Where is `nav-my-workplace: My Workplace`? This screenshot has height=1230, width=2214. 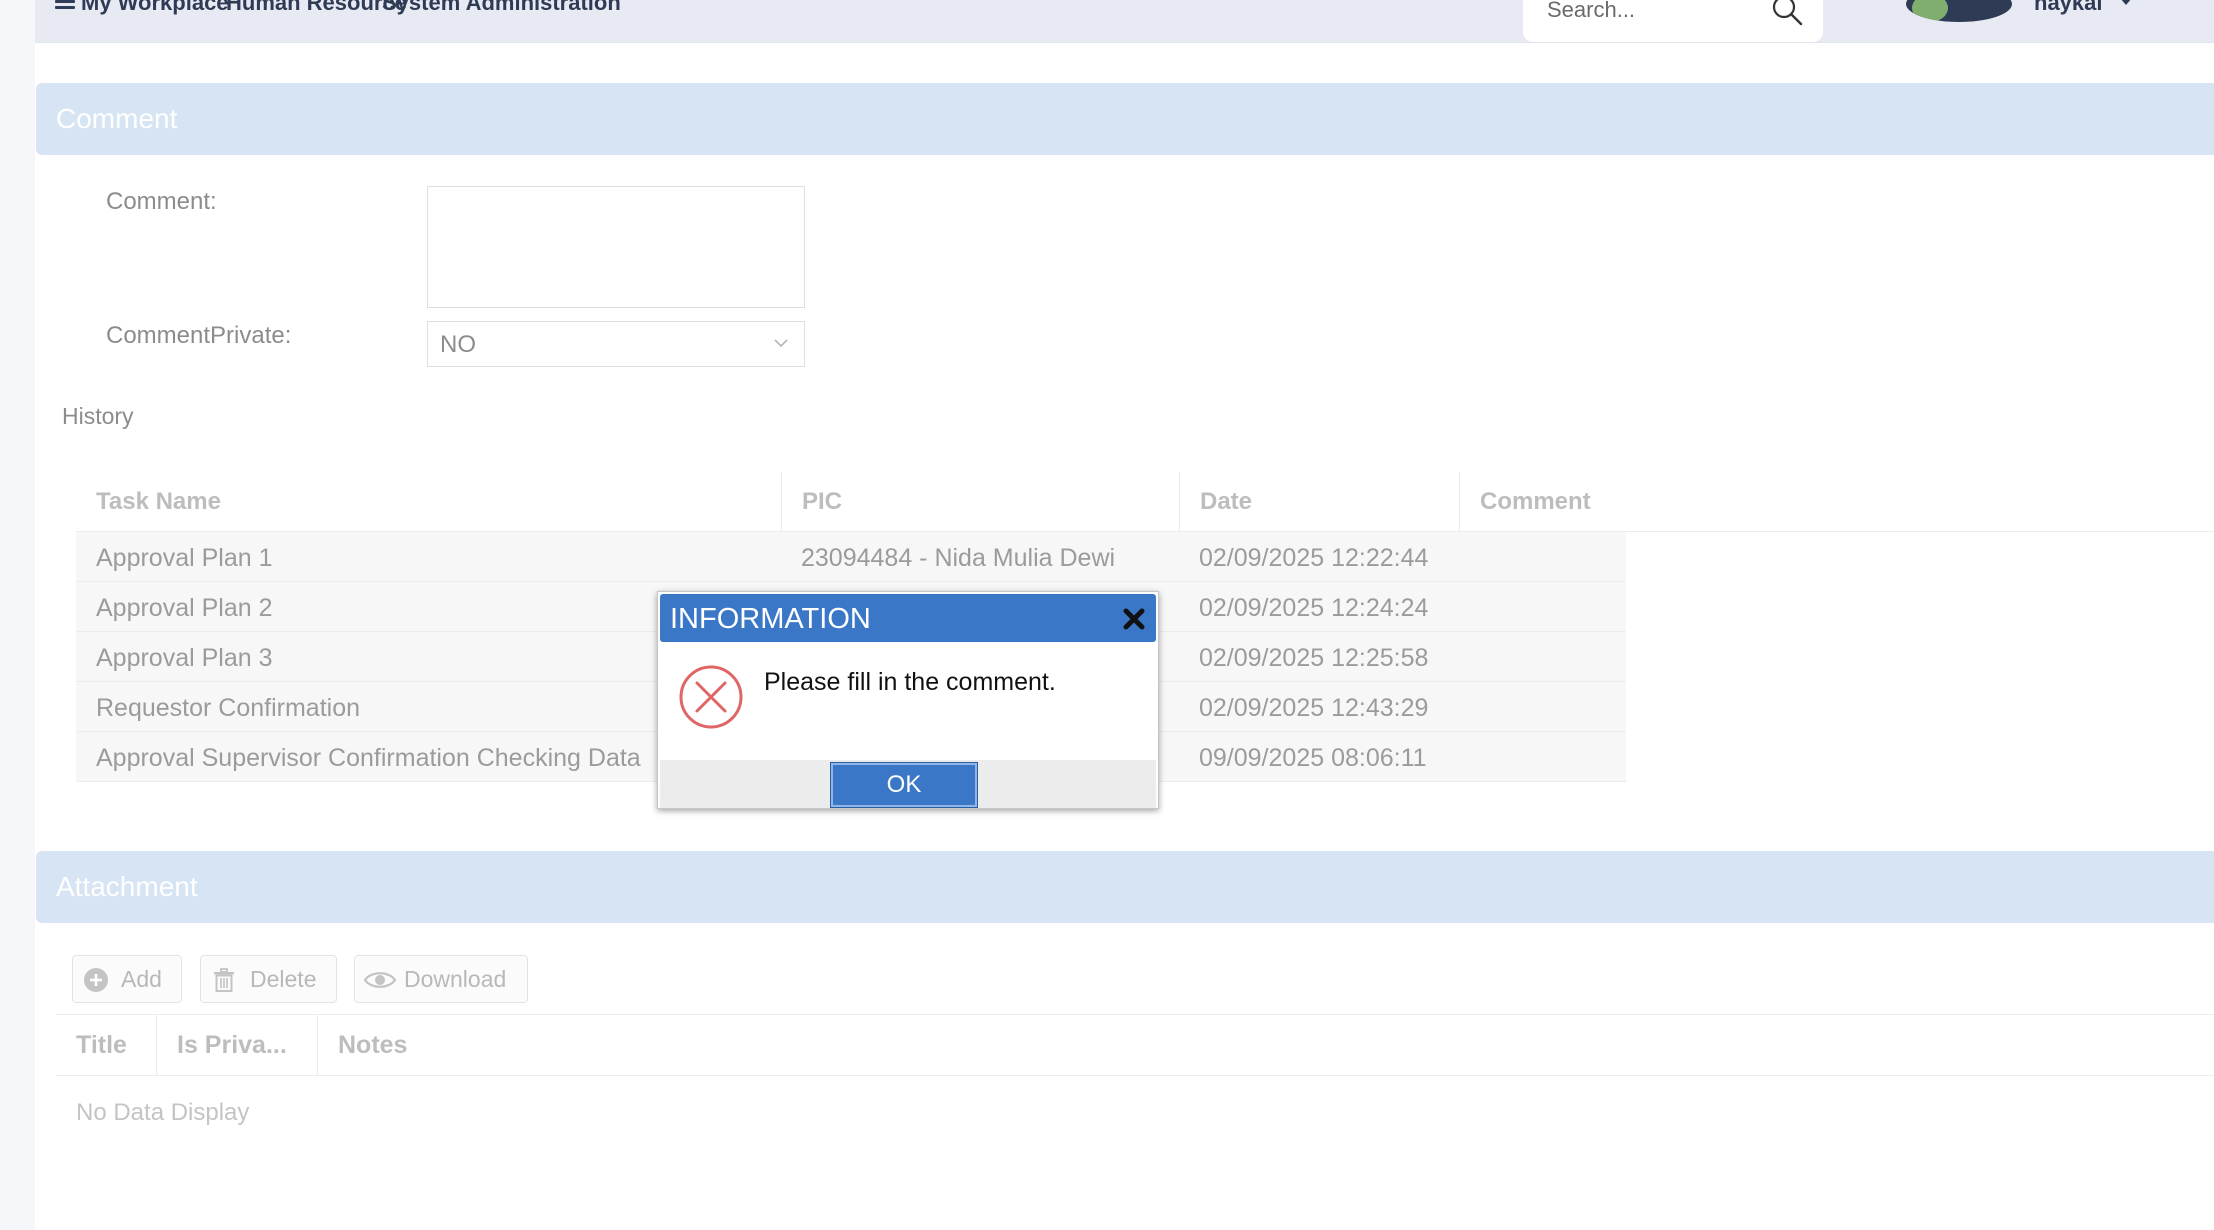
nav-my-workplace: My Workplace is located at coordinates (155, 7).